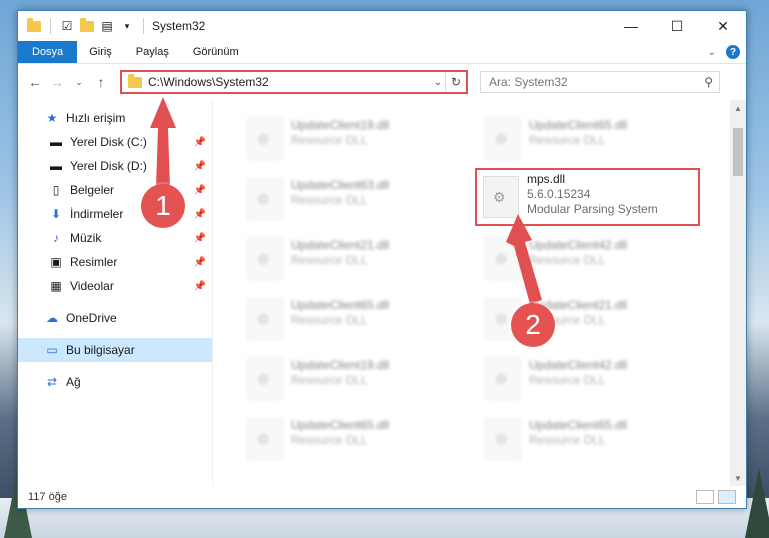  I want to click on scrollbar-thumb, so click(738, 152).